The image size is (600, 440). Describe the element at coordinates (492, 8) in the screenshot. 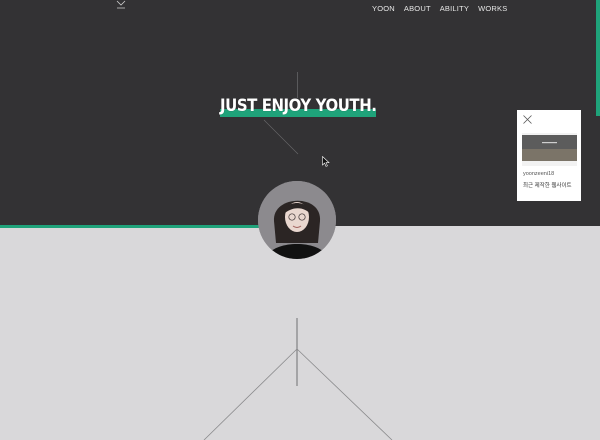

I see `nav-item-works: WORKS` at that location.